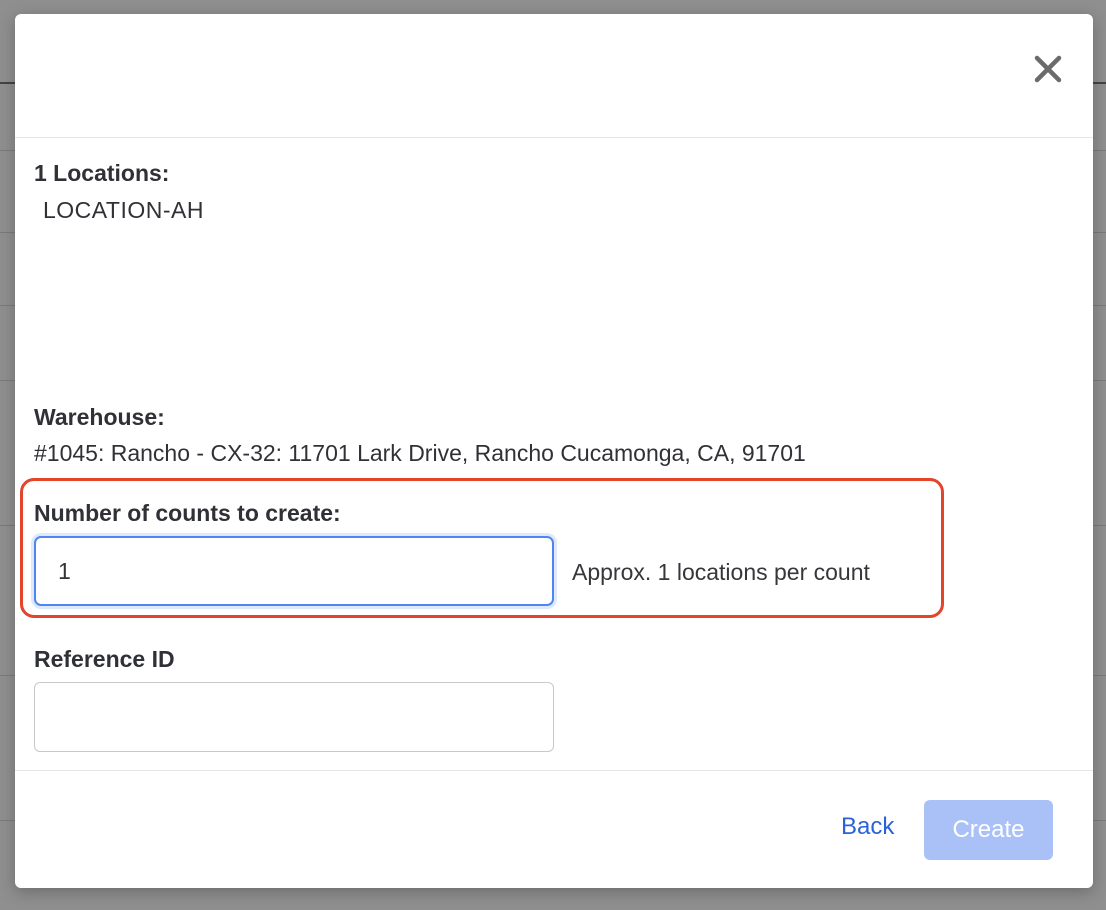 The width and height of the screenshot is (1106, 910). Describe the element at coordinates (554, 829) in the screenshot. I see `modal-footer: Back Create` at that location.